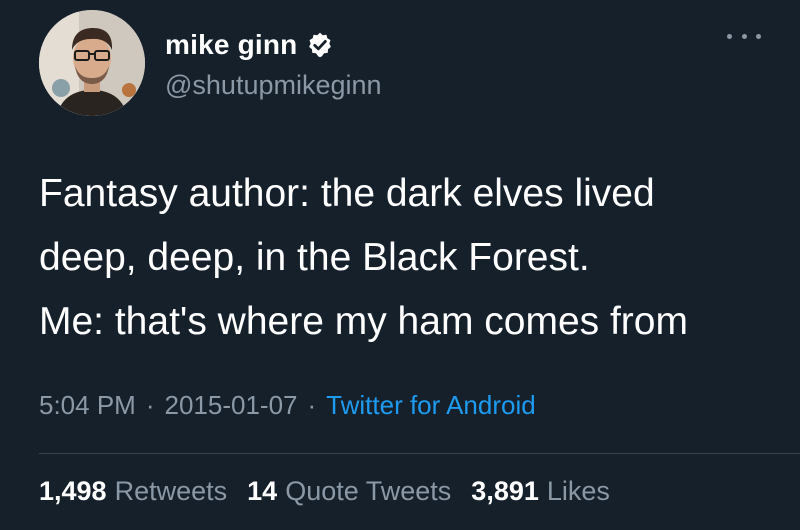 This screenshot has width=800, height=530. What do you see at coordinates (431, 405) in the screenshot?
I see `tweet-source-link: Twitter for Android` at bounding box center [431, 405].